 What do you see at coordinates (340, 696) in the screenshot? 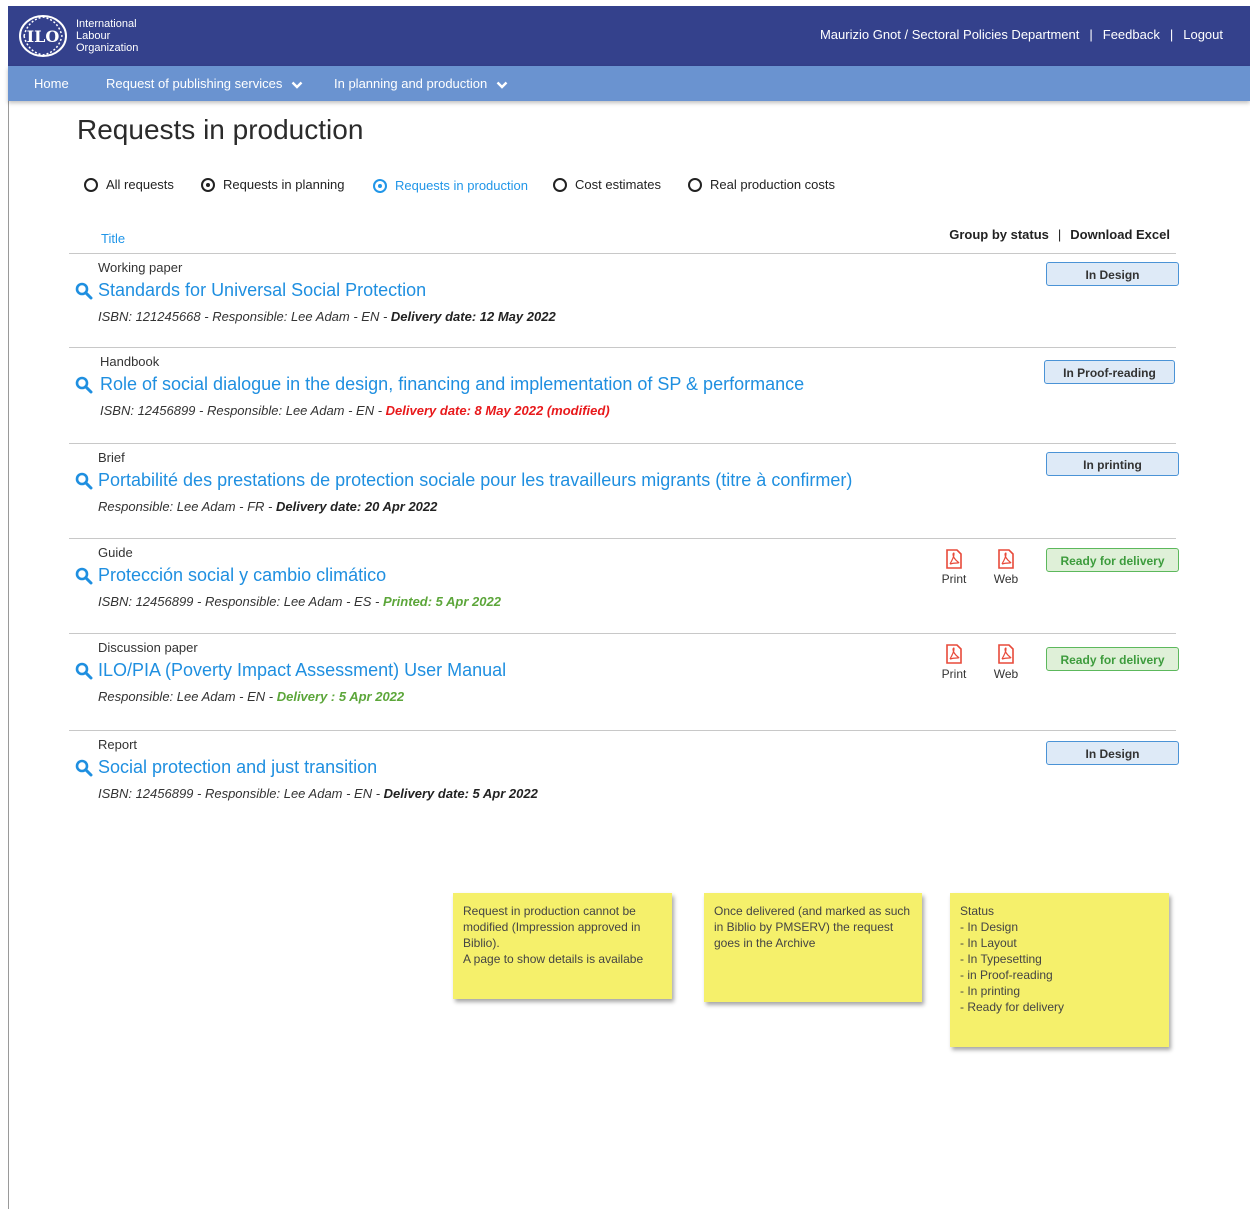
I see `request-date: Delivery : 5 Apr 2022` at bounding box center [340, 696].